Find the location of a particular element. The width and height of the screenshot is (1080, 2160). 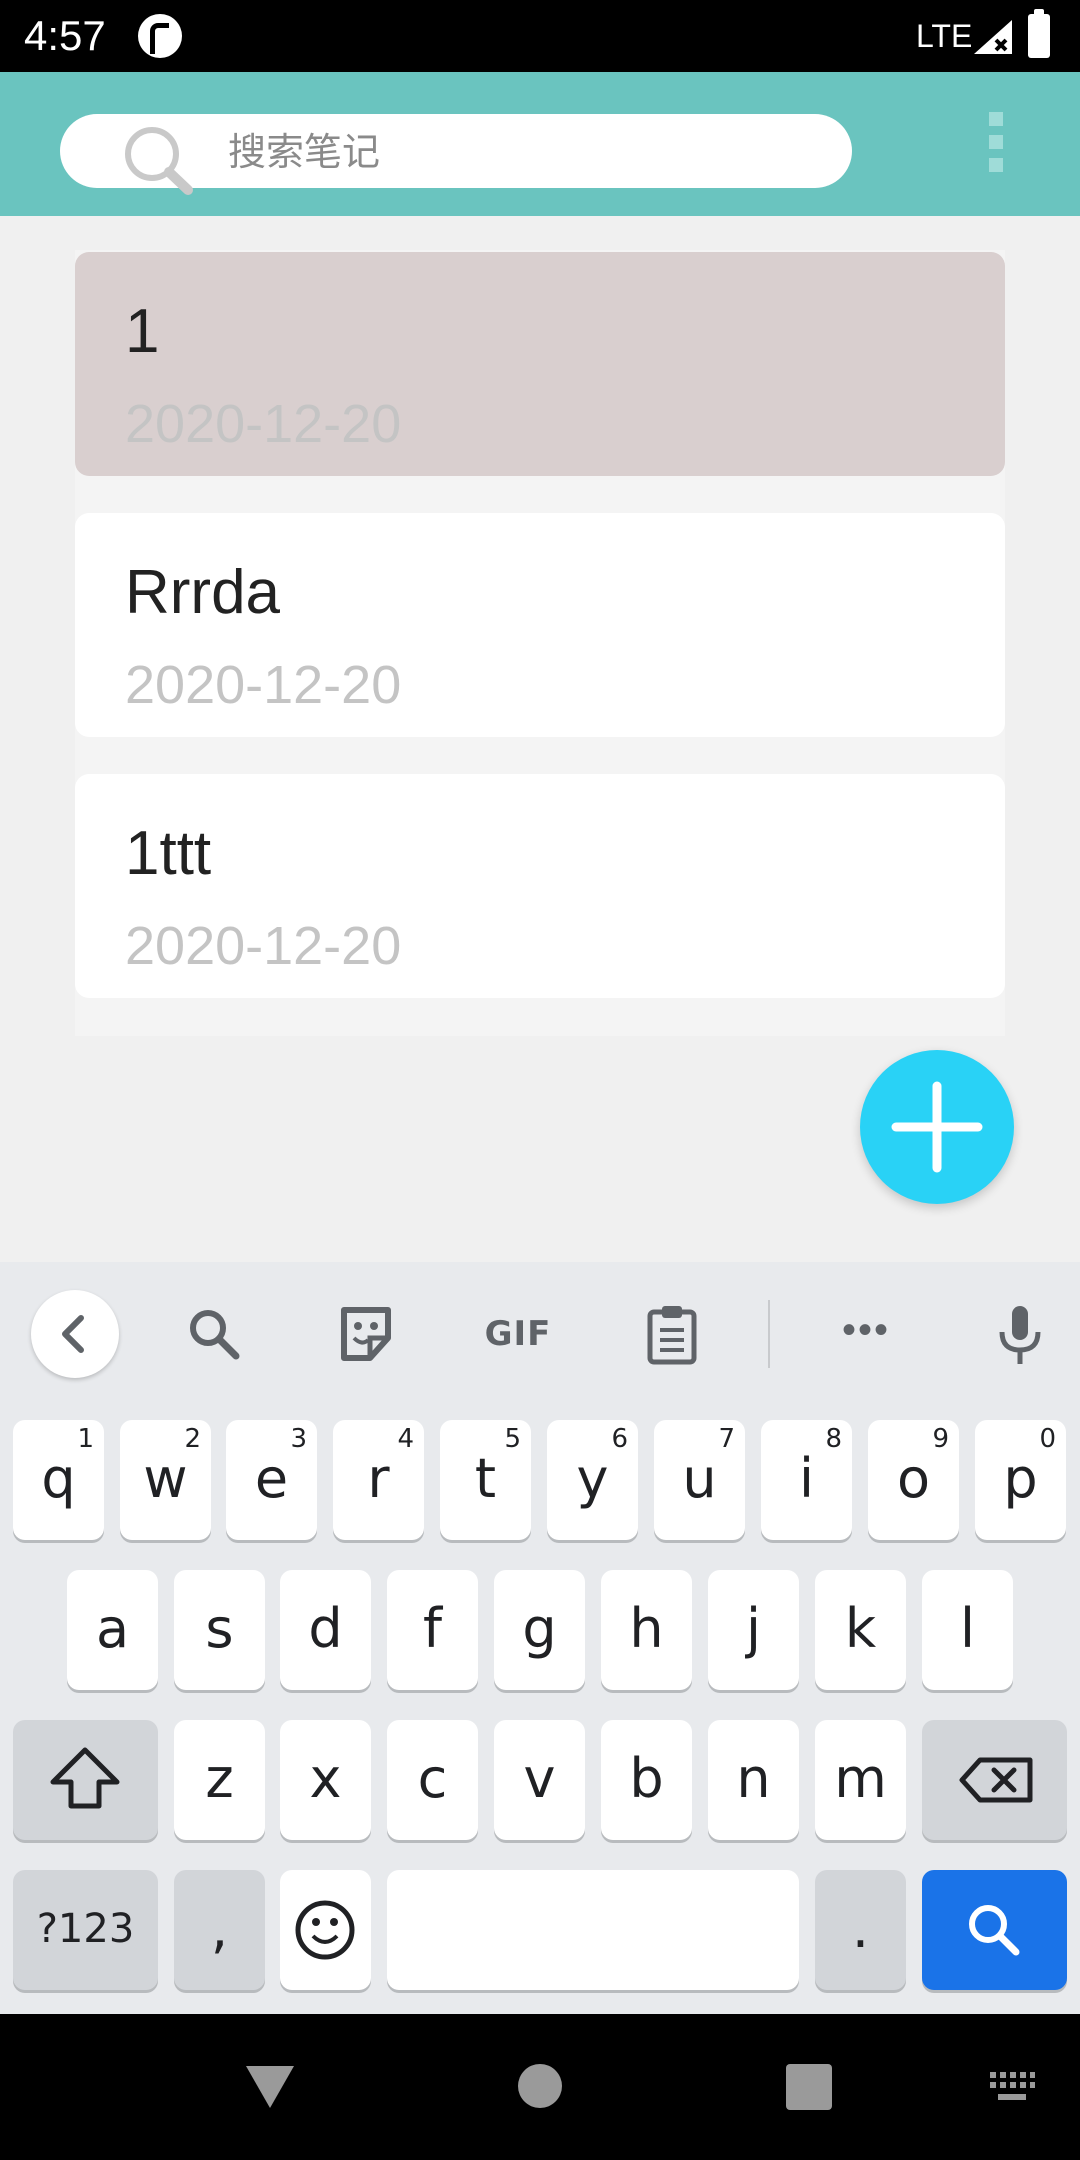

emoji-key is located at coordinates (325, 1930).